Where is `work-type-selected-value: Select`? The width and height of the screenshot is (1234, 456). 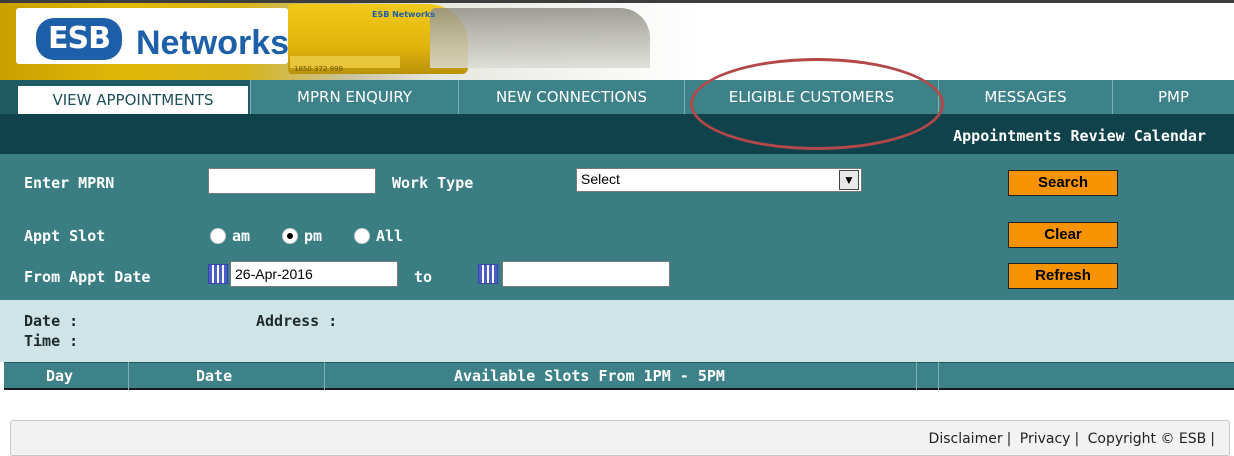
work-type-selected-value: Select is located at coordinates (600, 179).